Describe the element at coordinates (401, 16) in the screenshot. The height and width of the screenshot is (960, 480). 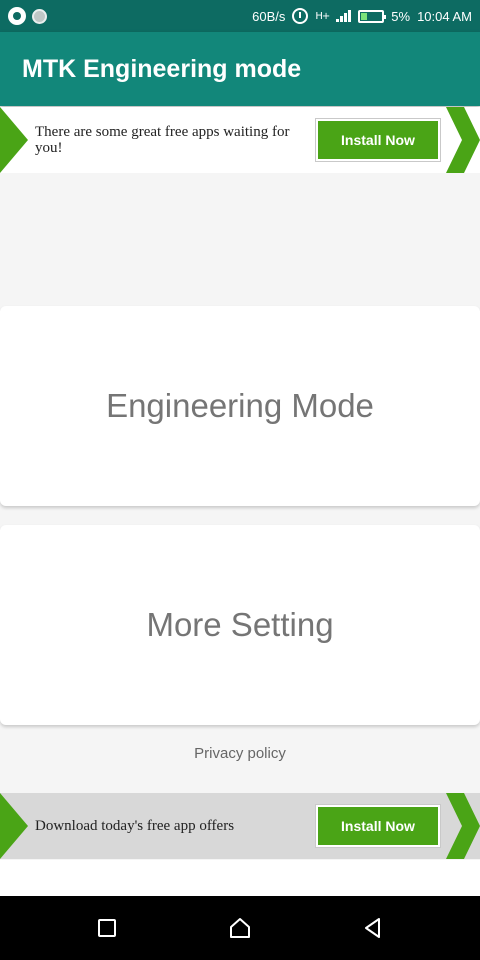
I see `battery-percent: 5%` at that location.